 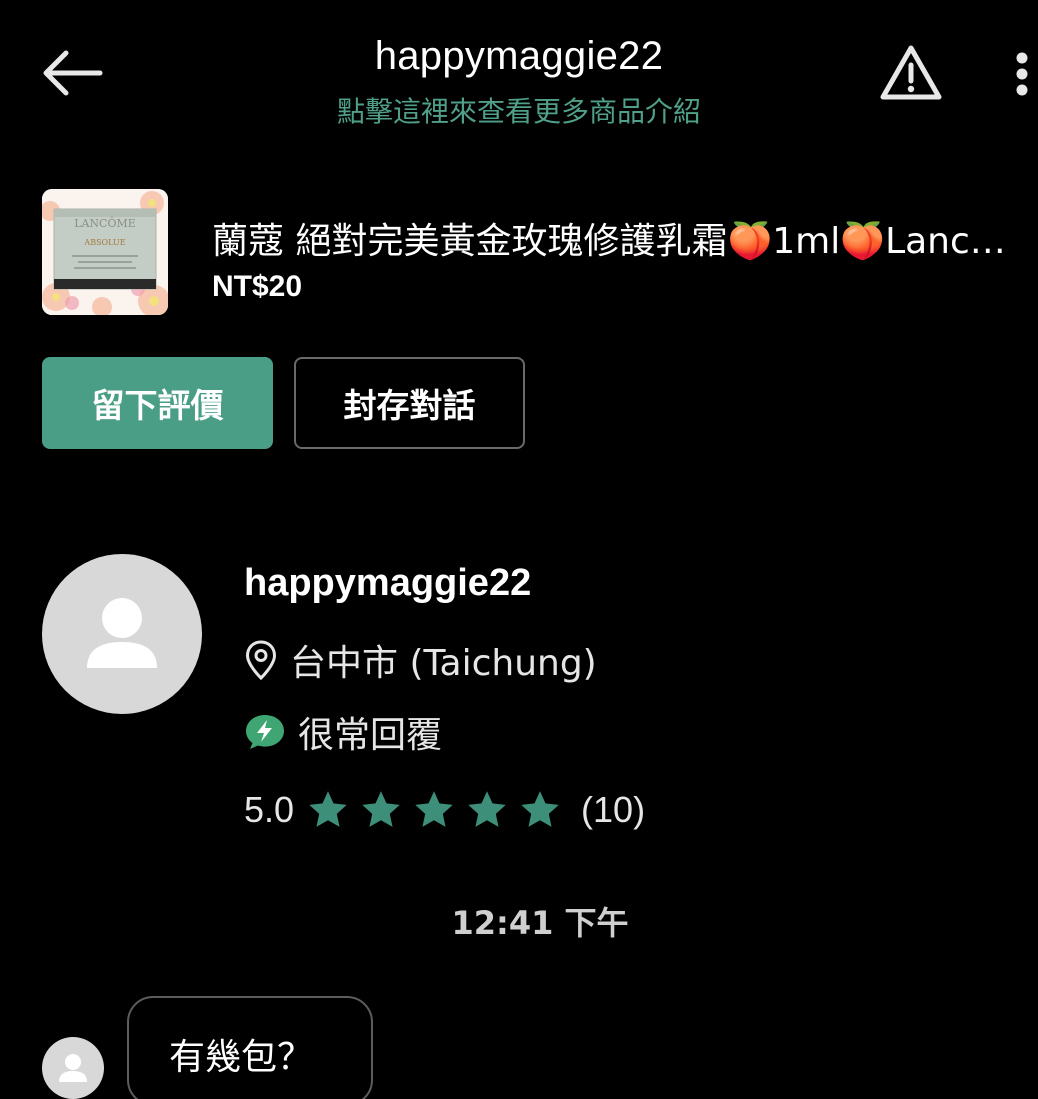 I want to click on more-vertical-icon, so click(x=1022, y=74).